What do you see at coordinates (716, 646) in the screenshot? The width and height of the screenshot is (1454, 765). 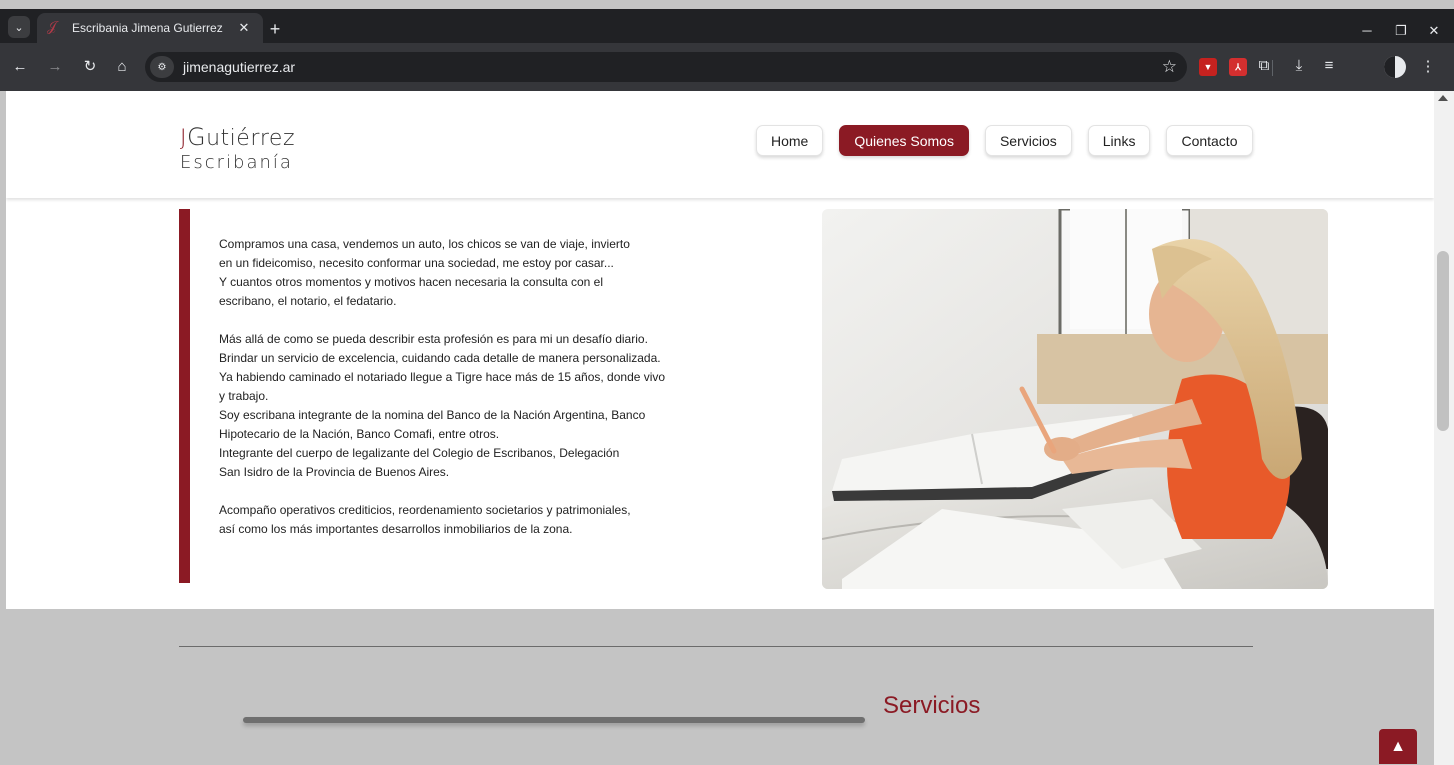 I see `section-divider` at bounding box center [716, 646].